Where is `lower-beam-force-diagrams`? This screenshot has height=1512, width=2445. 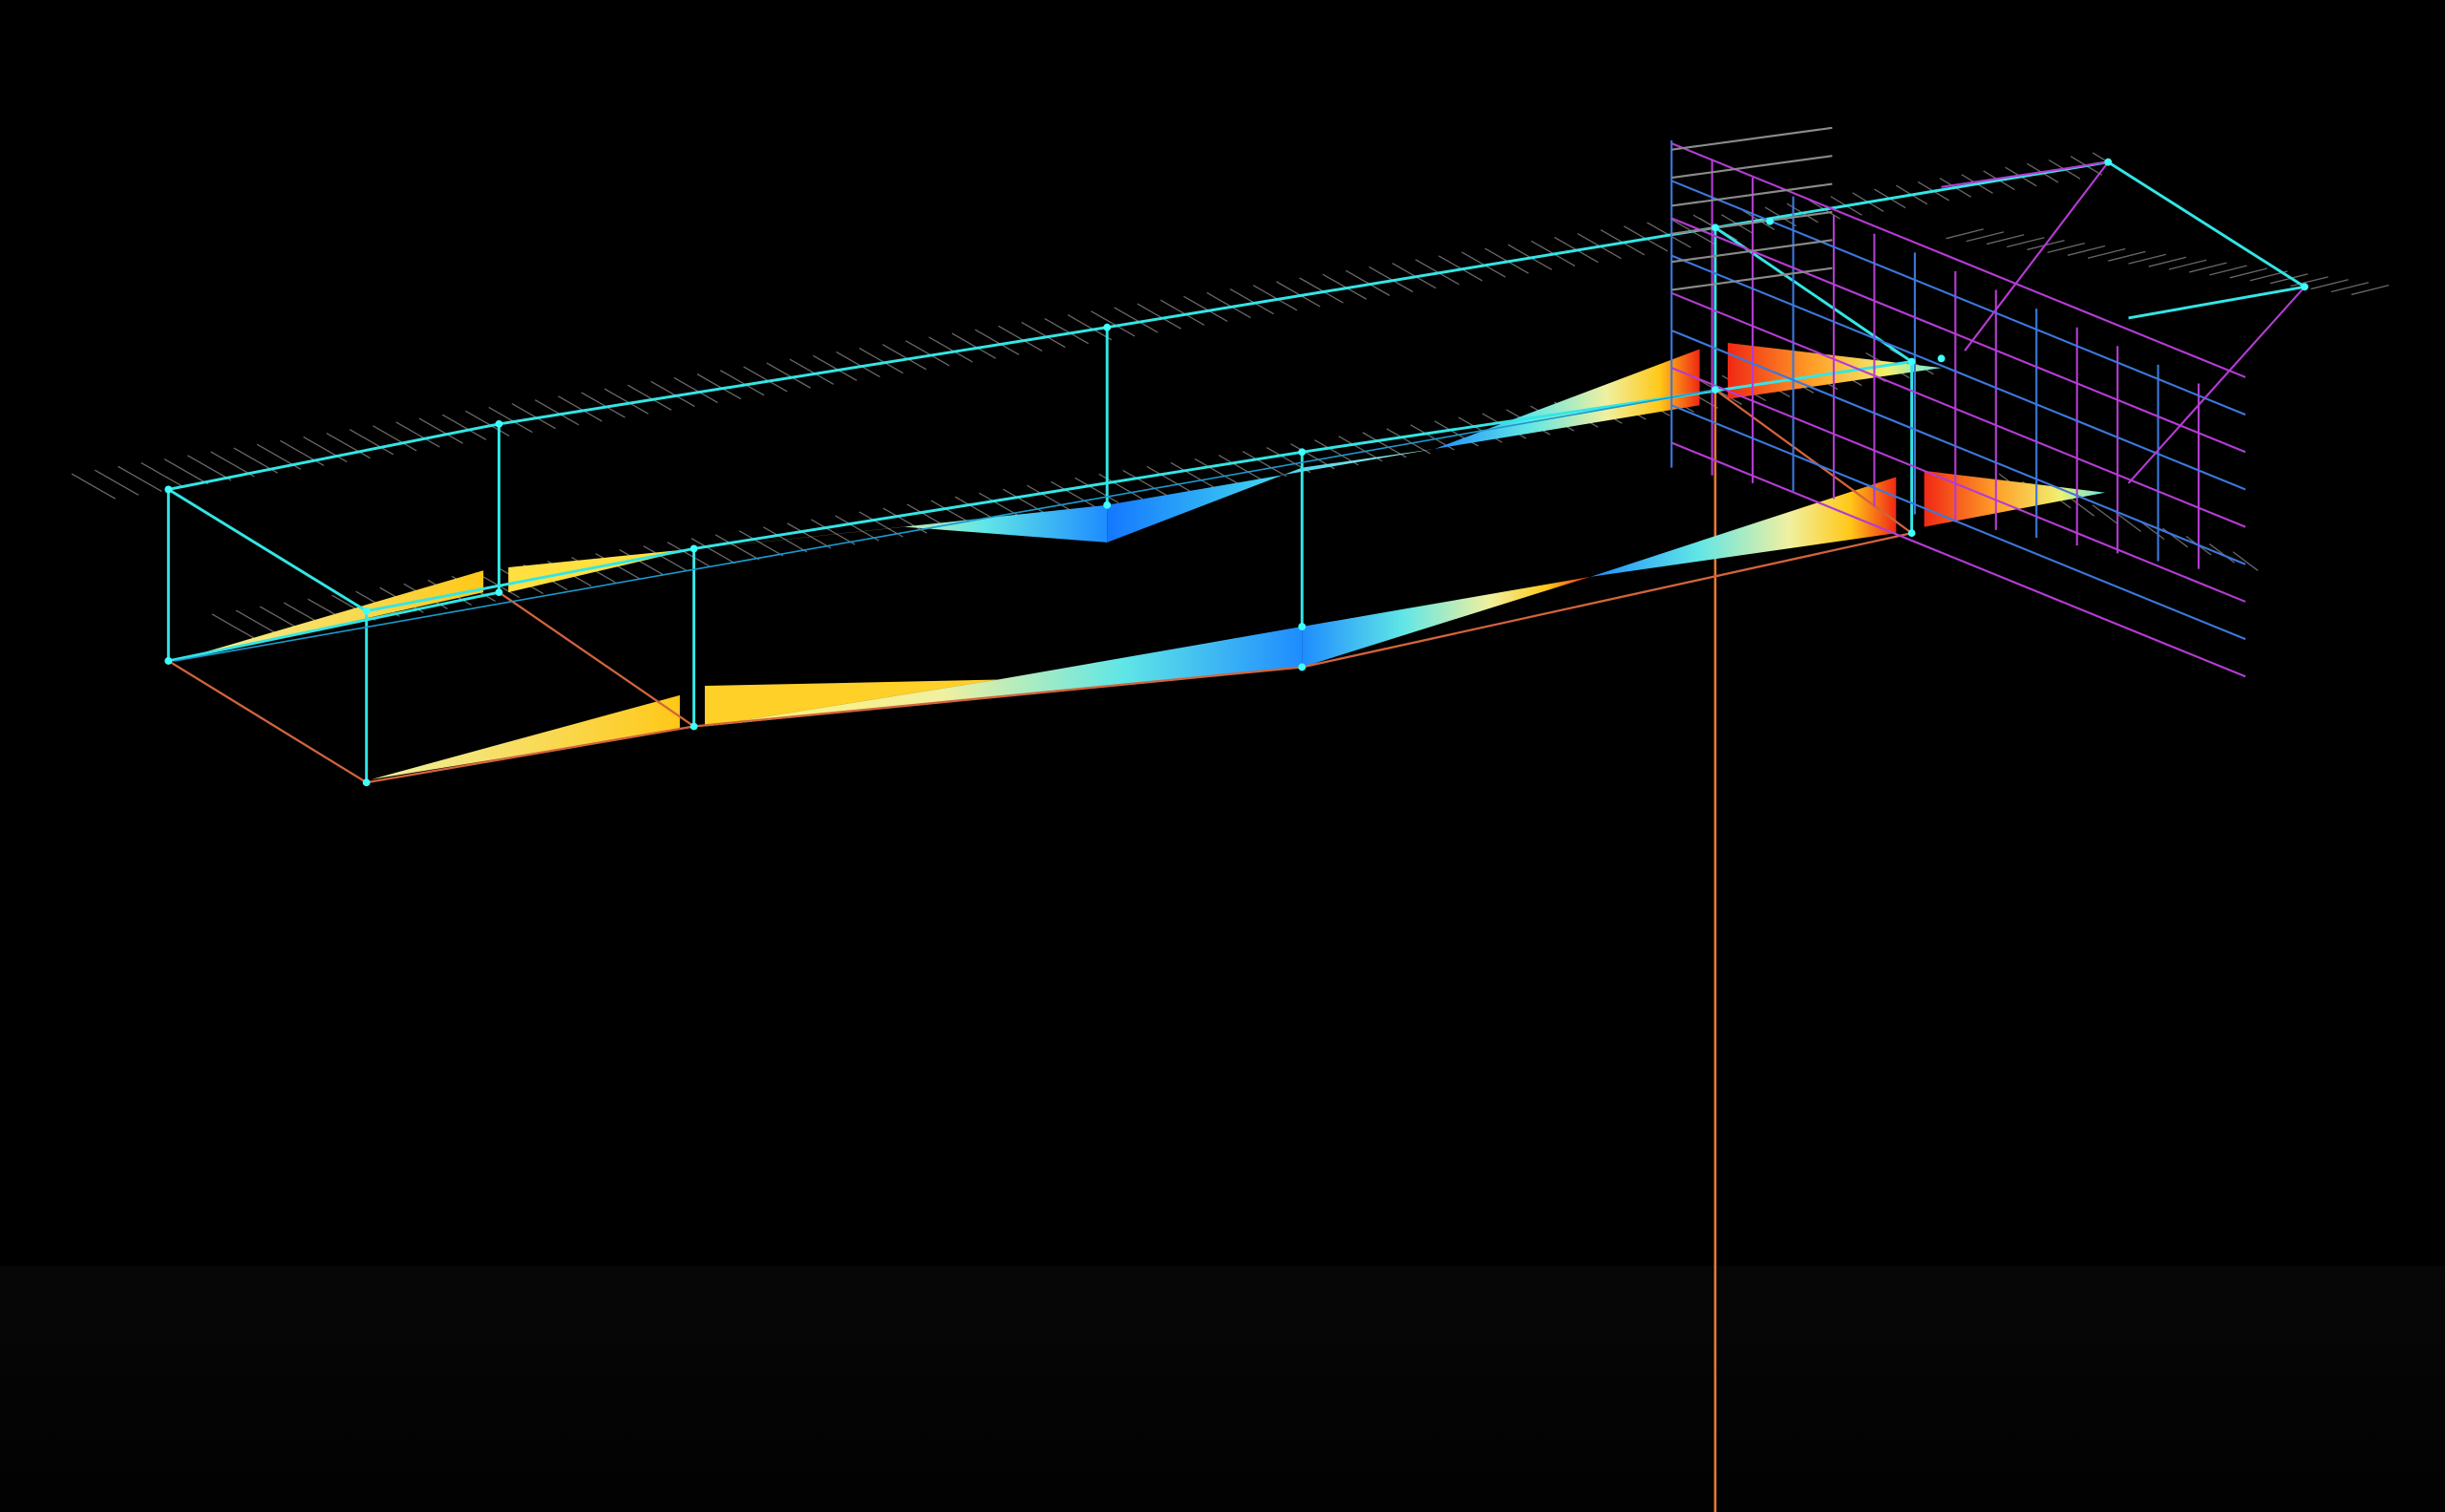
lower-beam-force-diagrams is located at coordinates (1238, 624).